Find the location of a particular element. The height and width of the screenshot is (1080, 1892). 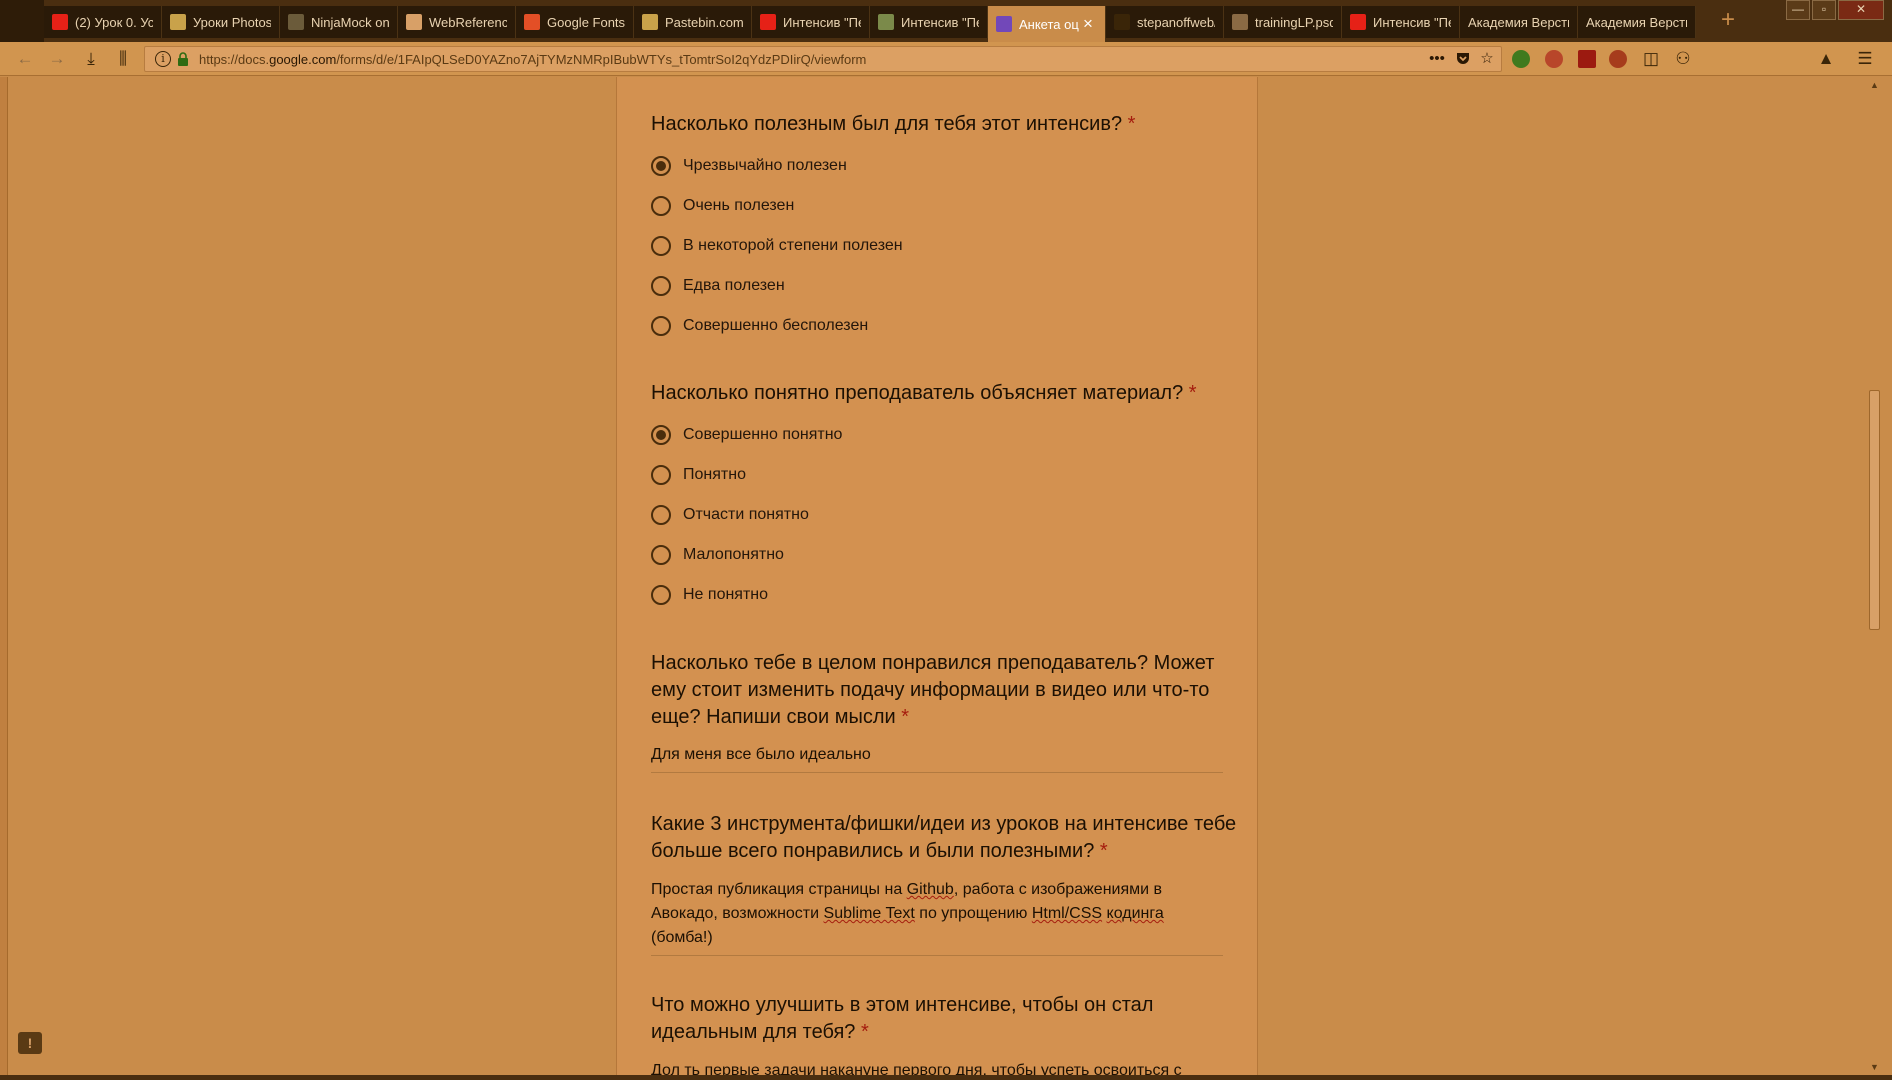

tab-title: stepanoffweb/ is located at coordinates (1176, 22).